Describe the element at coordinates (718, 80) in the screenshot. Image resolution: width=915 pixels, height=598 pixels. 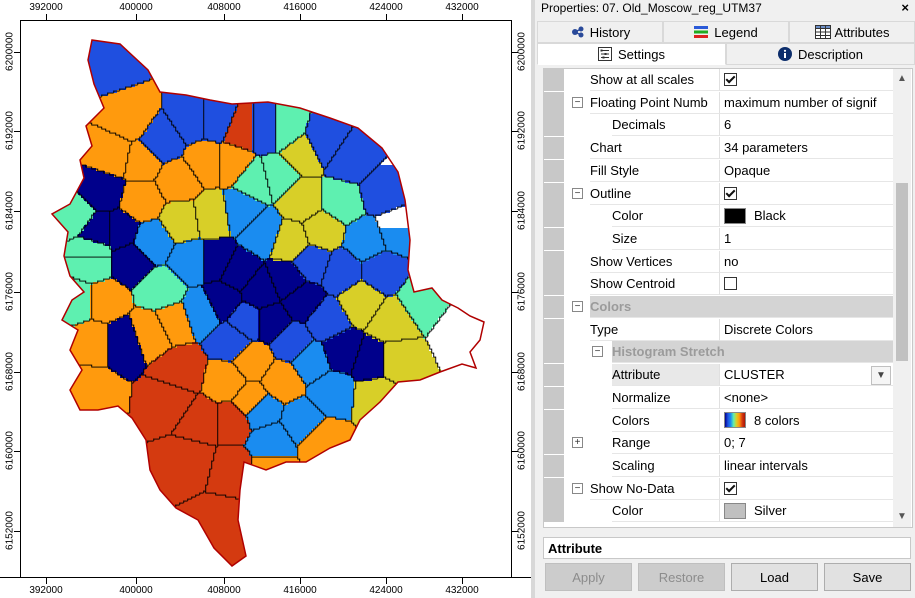
I see `property-row: Show at all scales` at that location.